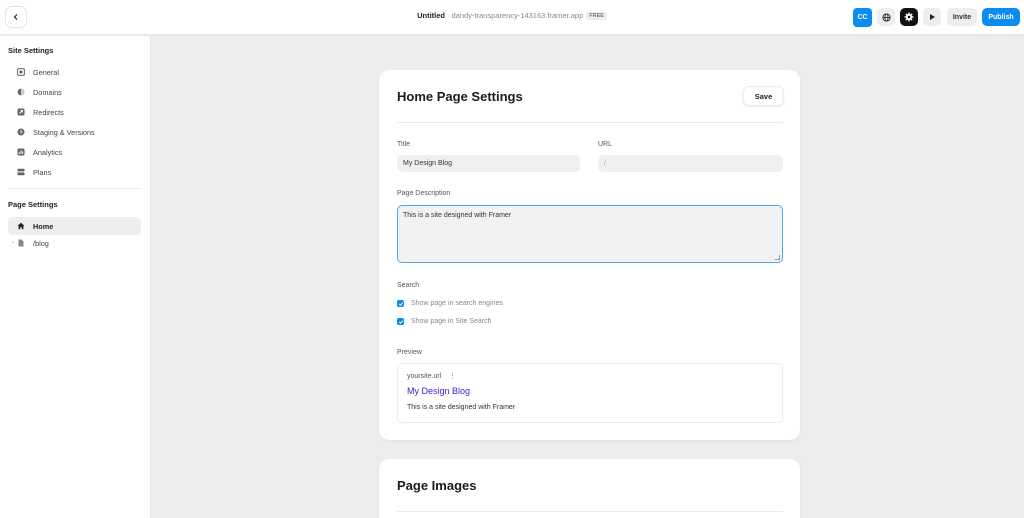 This screenshot has height=518, width=1024. I want to click on sidebar-item-general: General, so click(74, 72).